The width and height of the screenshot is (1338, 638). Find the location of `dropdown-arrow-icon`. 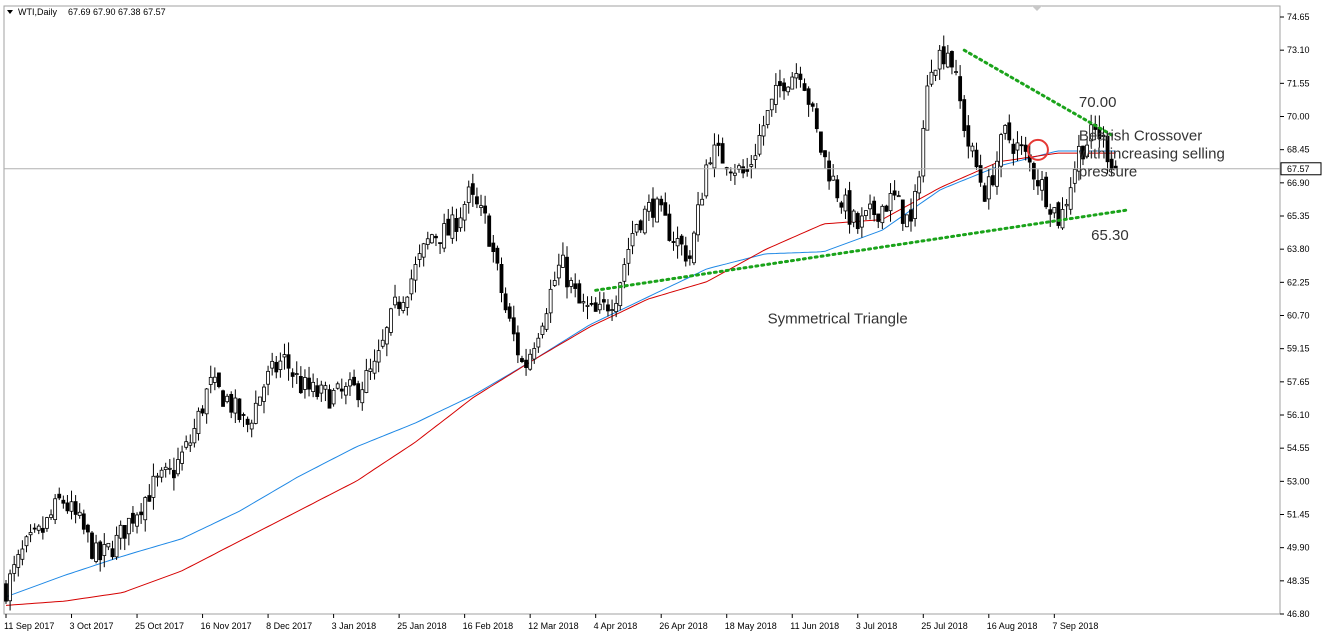

dropdown-arrow-icon is located at coordinates (10, 12).